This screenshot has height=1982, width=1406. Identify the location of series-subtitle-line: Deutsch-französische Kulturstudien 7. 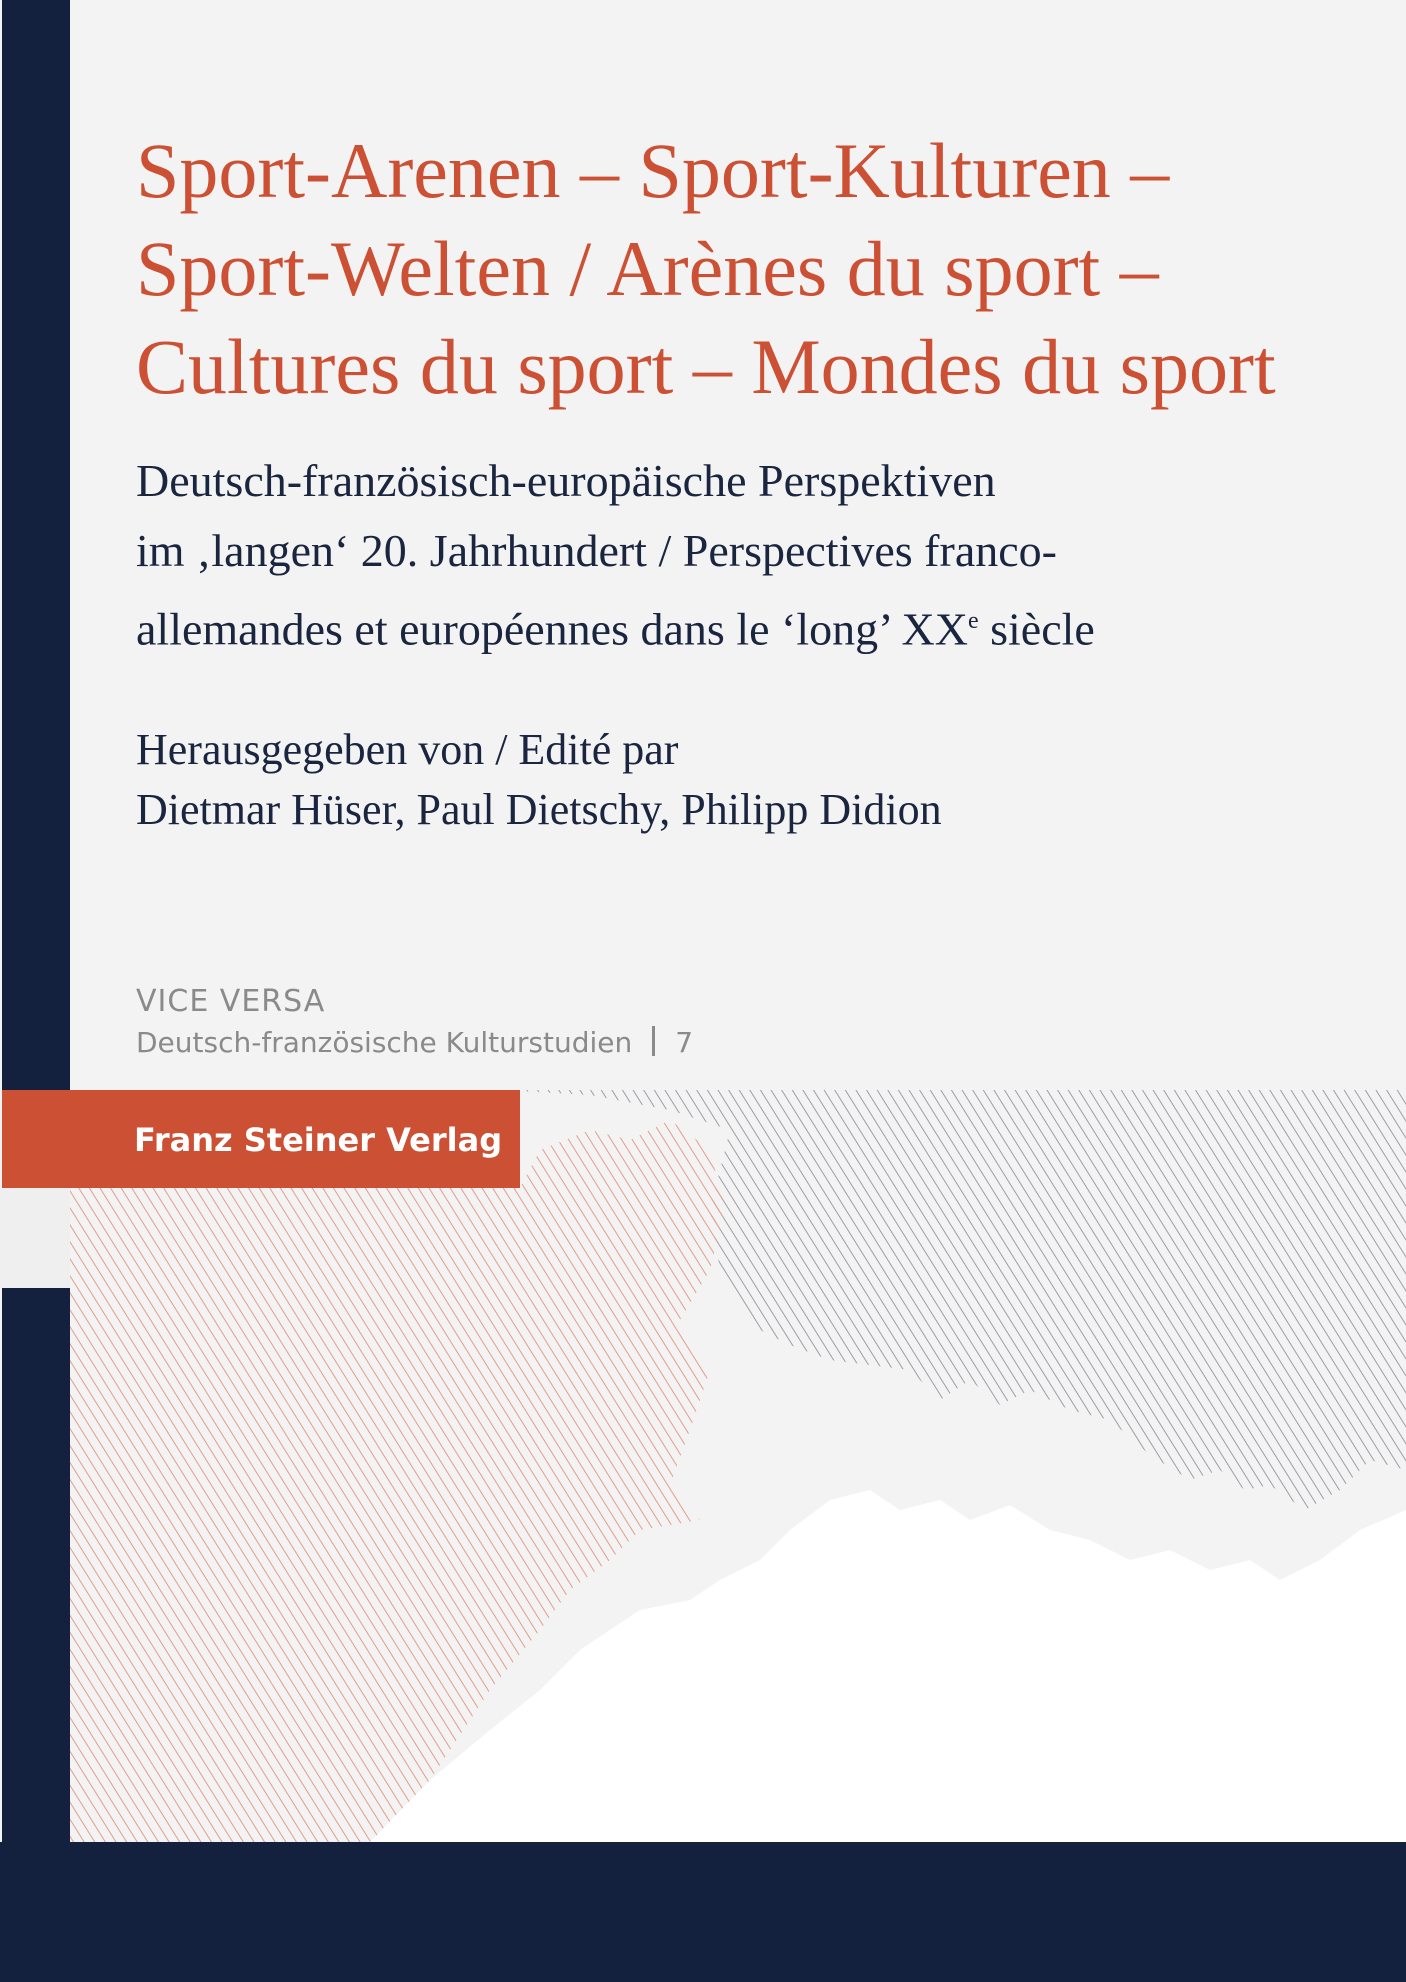
(414, 1042).